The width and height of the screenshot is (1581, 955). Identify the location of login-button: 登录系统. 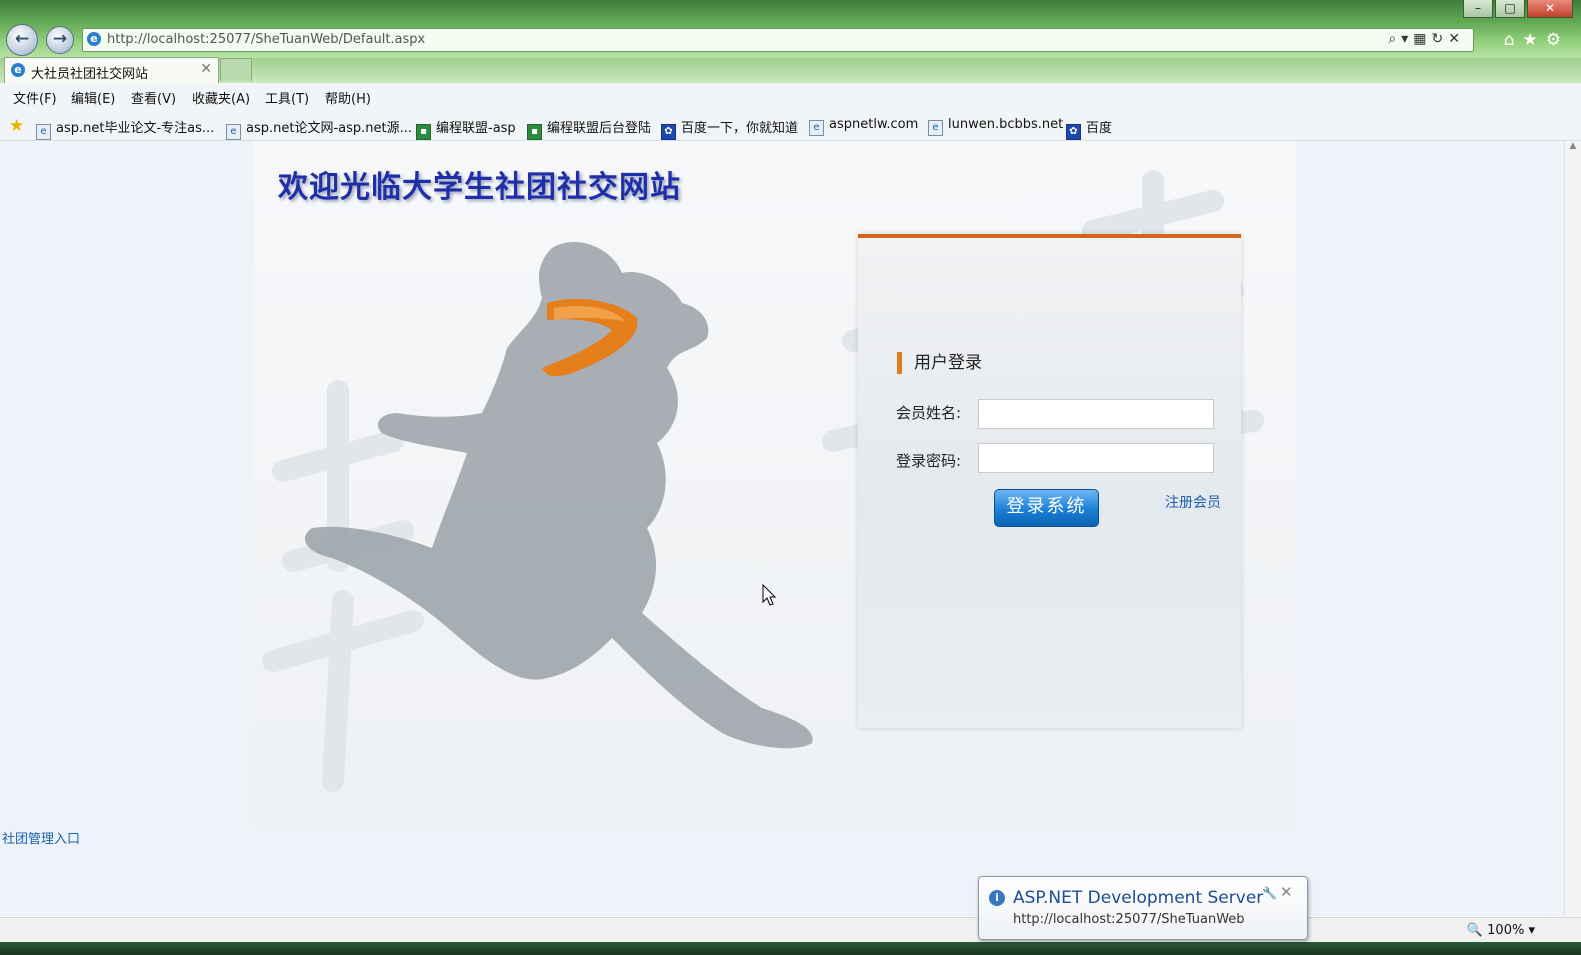
(1046, 508).